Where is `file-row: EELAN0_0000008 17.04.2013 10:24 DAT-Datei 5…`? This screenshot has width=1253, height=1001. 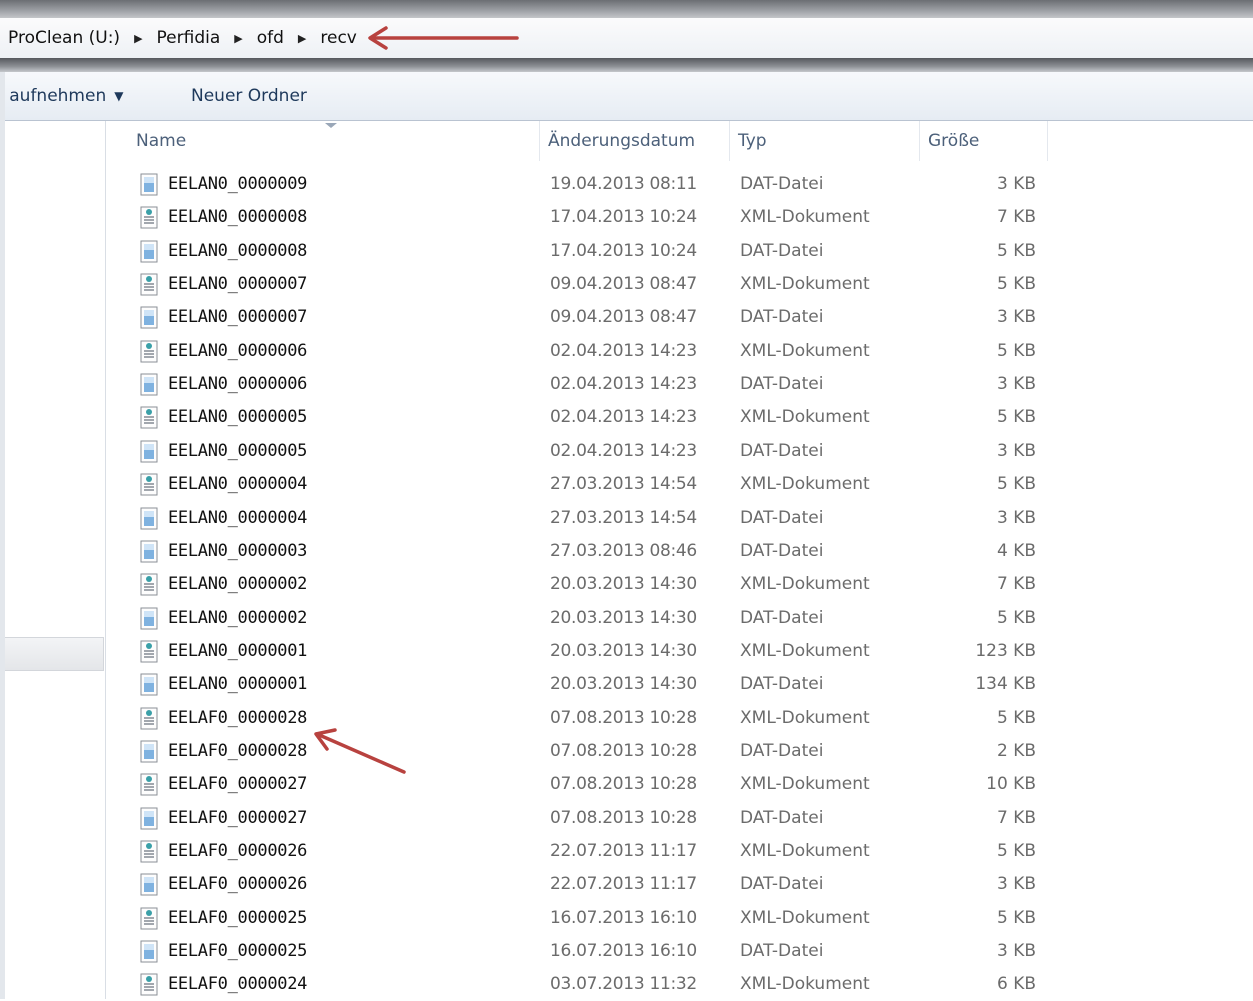
file-row: EELAN0_0000008 17.04.2013 10:24 DAT-Datei 5… is located at coordinates (679, 251).